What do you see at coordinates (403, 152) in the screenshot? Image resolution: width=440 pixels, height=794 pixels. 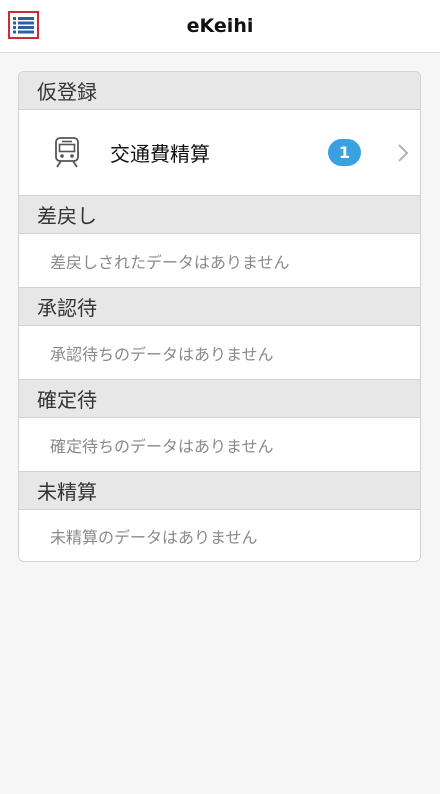 I see `chevron-right-icon` at bounding box center [403, 152].